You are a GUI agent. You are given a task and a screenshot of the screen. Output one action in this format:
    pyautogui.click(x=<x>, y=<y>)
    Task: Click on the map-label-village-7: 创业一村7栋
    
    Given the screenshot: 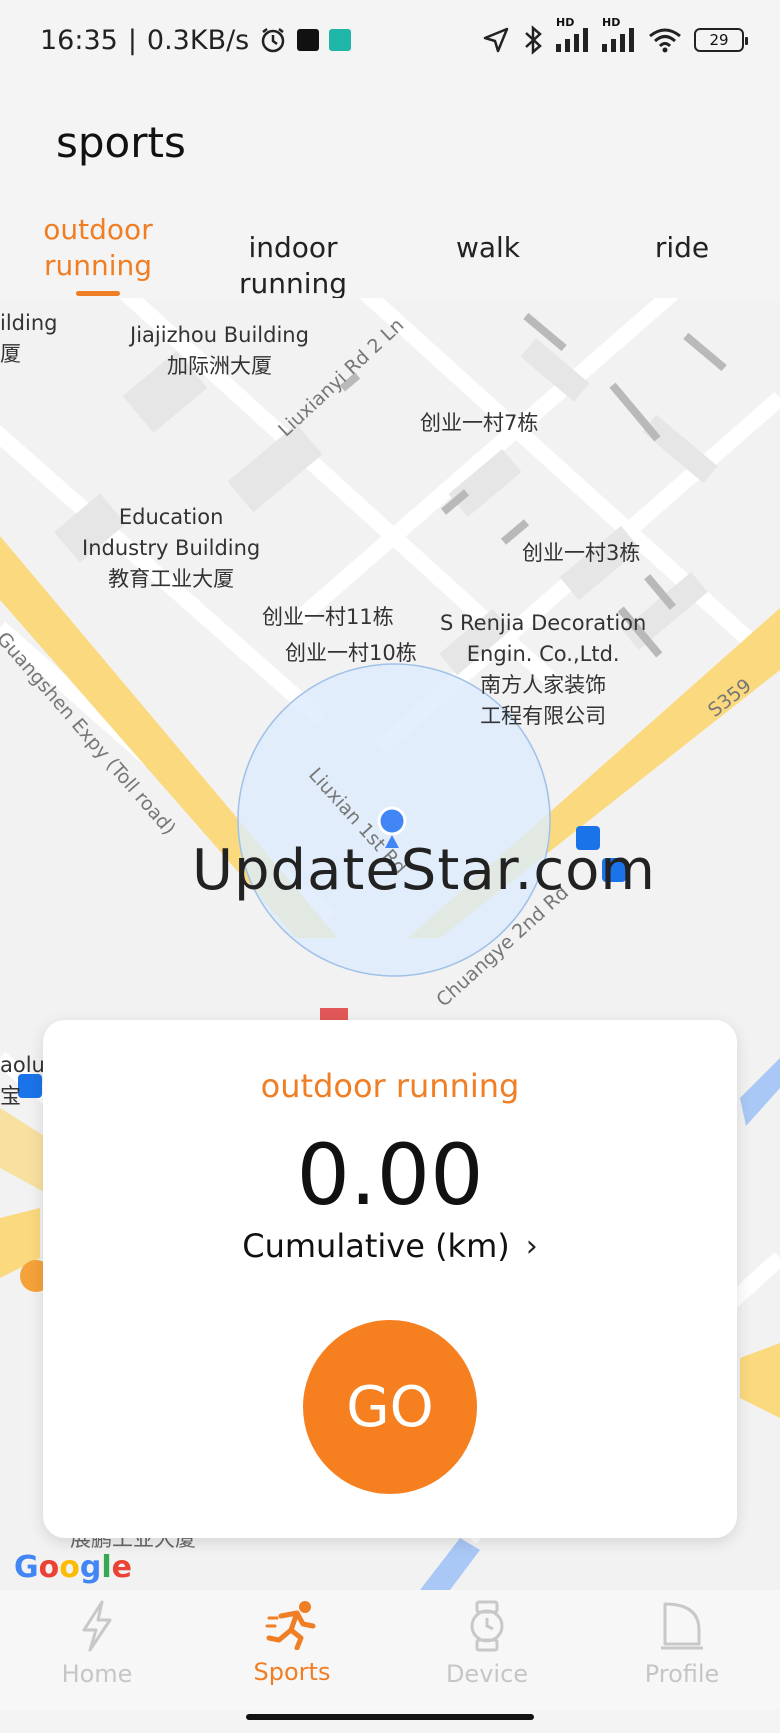 What is the action you would take?
    pyautogui.click(x=479, y=423)
    